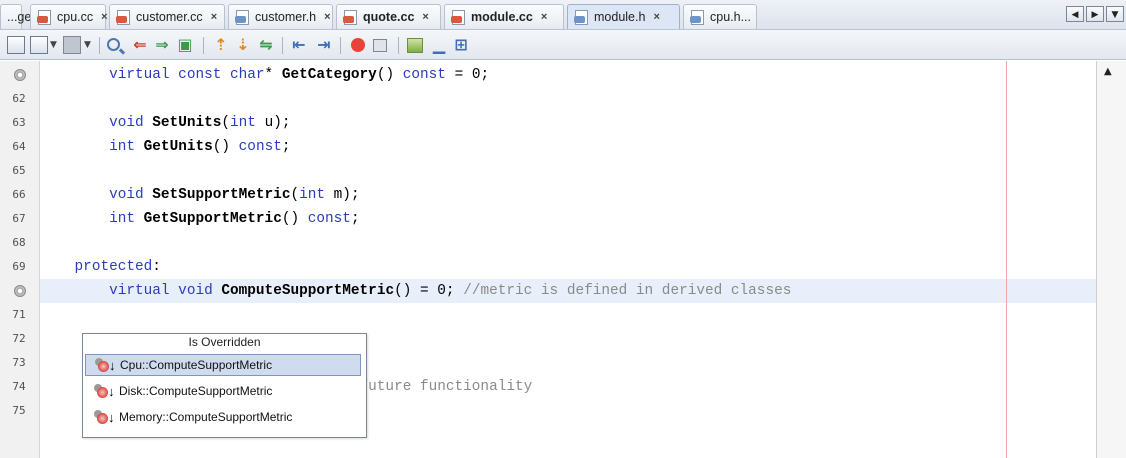  What do you see at coordinates (165, 123) in the screenshot?
I see `code-line: void SetUnits(int u);` at bounding box center [165, 123].